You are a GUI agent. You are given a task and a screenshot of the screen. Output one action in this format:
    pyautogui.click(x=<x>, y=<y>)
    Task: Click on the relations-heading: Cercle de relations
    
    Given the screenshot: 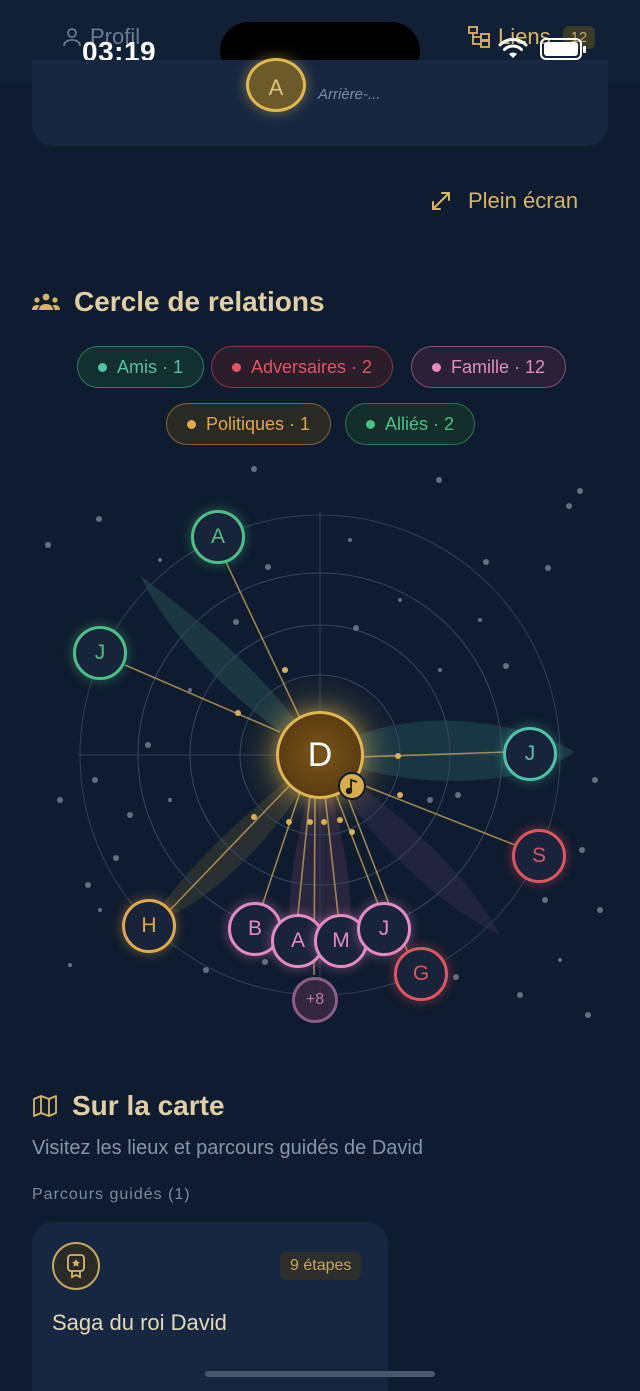 What is the action you would take?
    pyautogui.click(x=178, y=302)
    